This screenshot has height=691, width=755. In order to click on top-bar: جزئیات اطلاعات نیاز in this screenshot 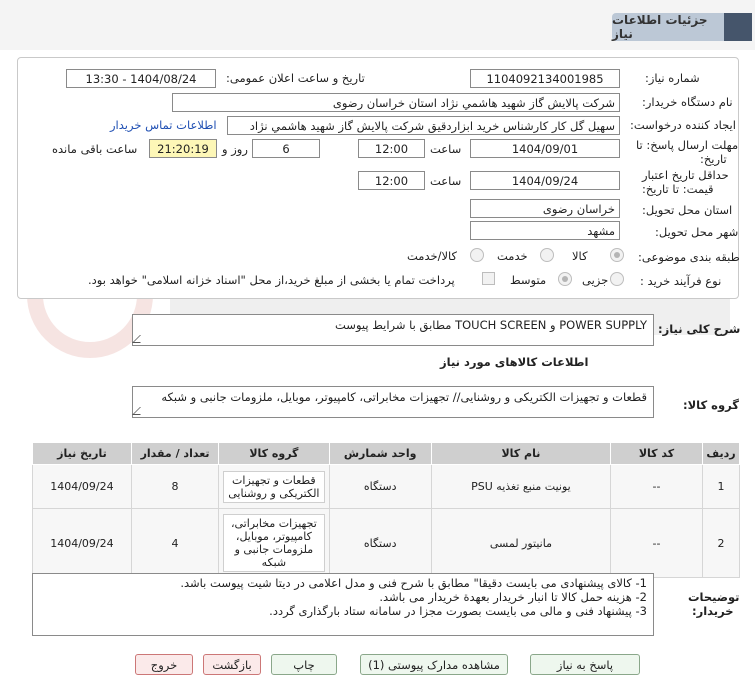, I will do `click(377, 25)`.